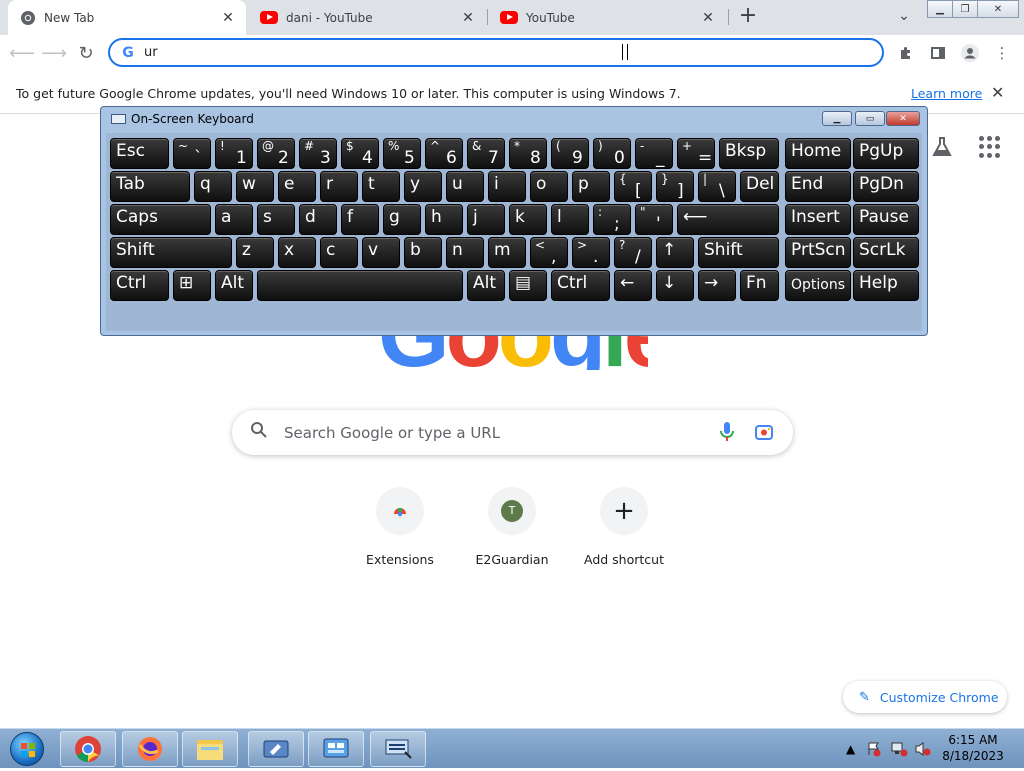  Describe the element at coordinates (624, 532) in the screenshot. I see `shortcut-add: + Add shortcut` at that location.